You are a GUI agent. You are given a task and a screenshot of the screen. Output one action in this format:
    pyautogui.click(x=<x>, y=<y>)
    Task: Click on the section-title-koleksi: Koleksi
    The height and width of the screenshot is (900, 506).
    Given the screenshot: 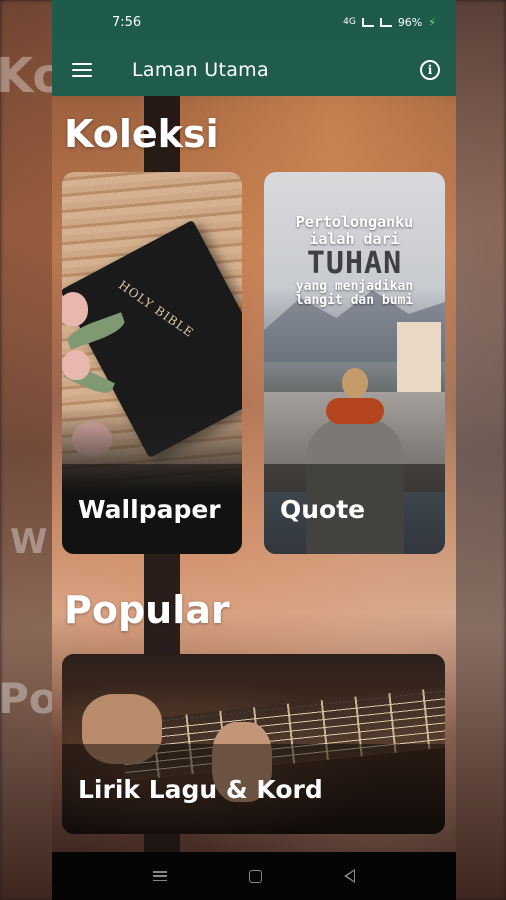 What is the action you would take?
    pyautogui.click(x=141, y=134)
    